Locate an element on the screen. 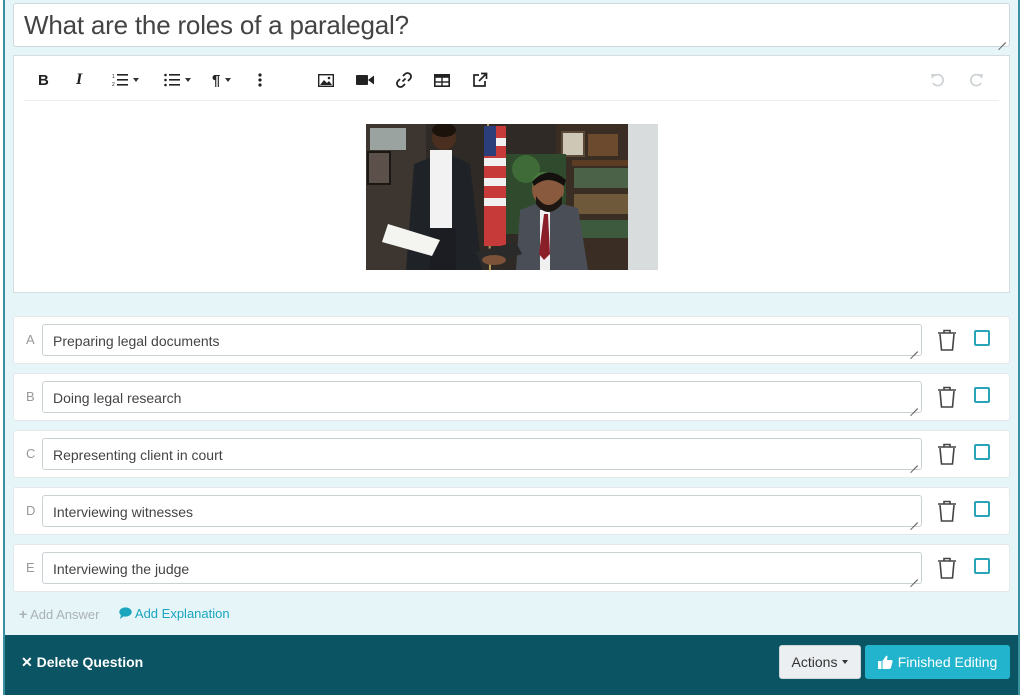  answer-letter: D is located at coordinates (31, 510).